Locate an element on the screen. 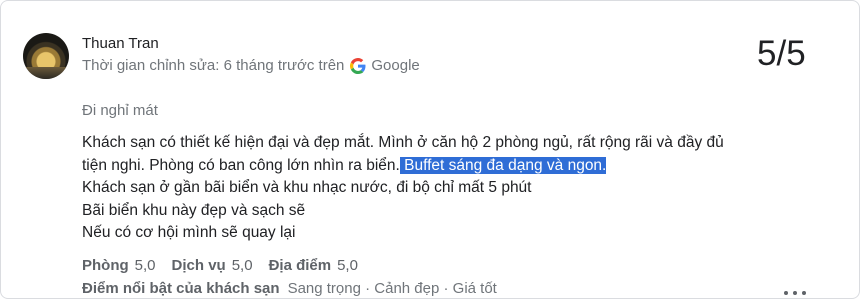  rating-service: Dịch vụ 5,0 is located at coordinates (212, 265).